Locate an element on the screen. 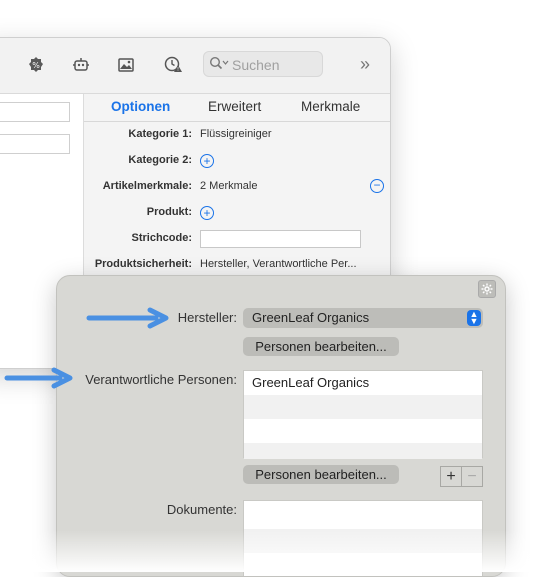 The image size is (538, 577). row-produkt: Produkt: + is located at coordinates (237, 214).